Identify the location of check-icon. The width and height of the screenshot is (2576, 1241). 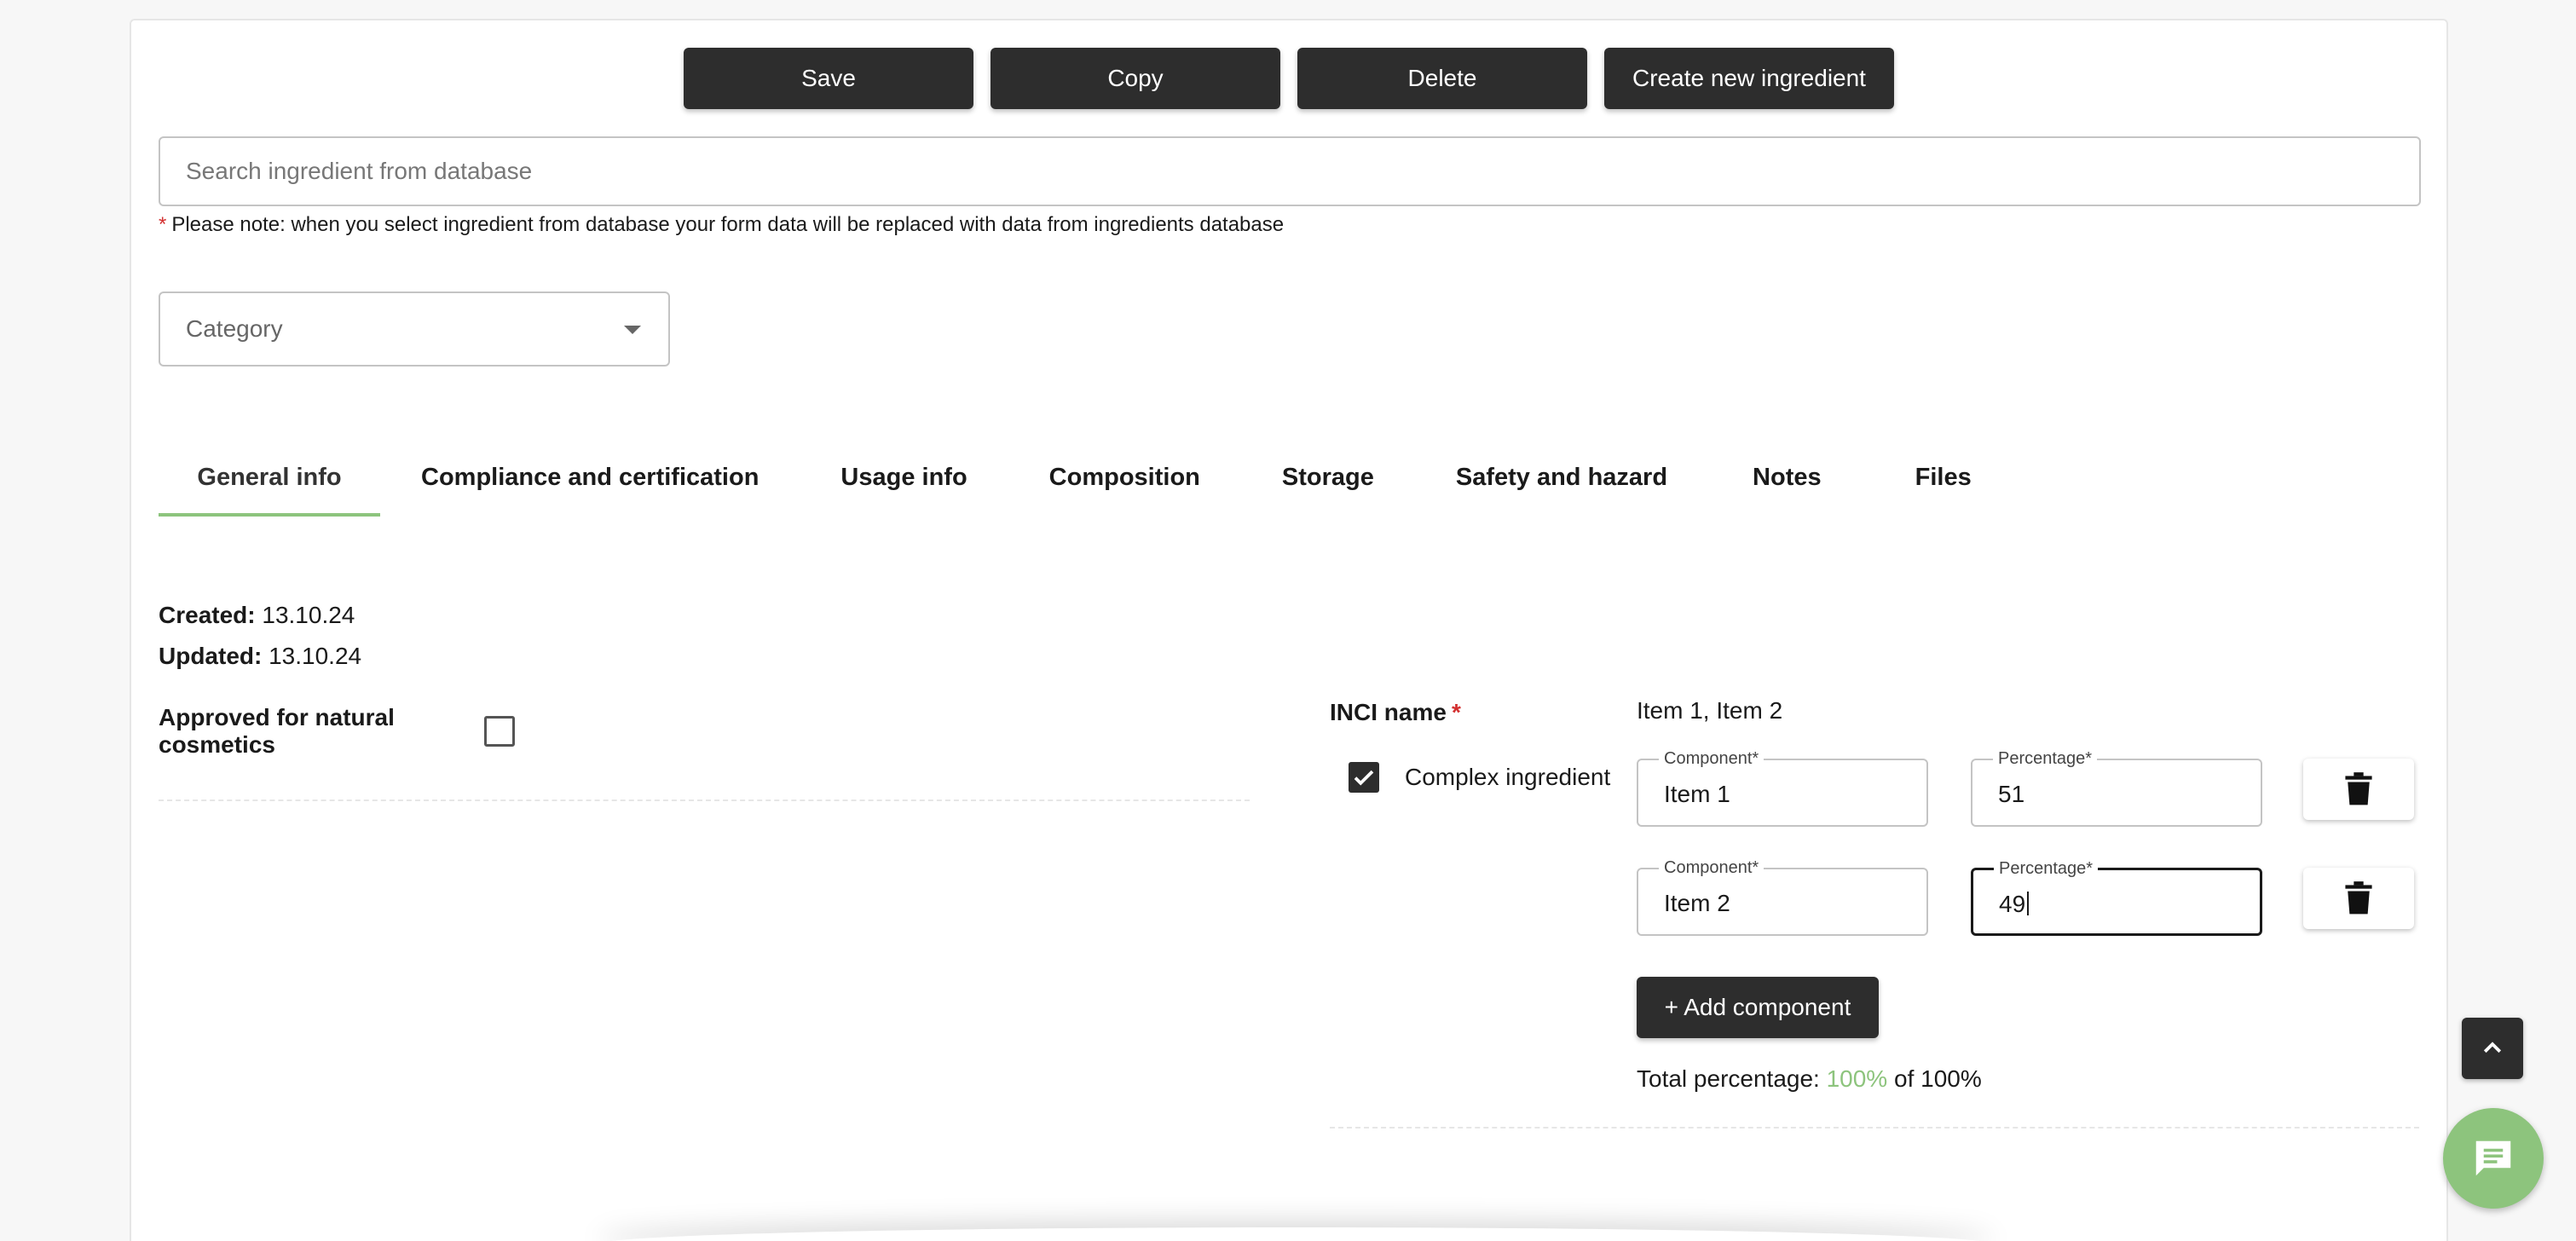
(1364, 778).